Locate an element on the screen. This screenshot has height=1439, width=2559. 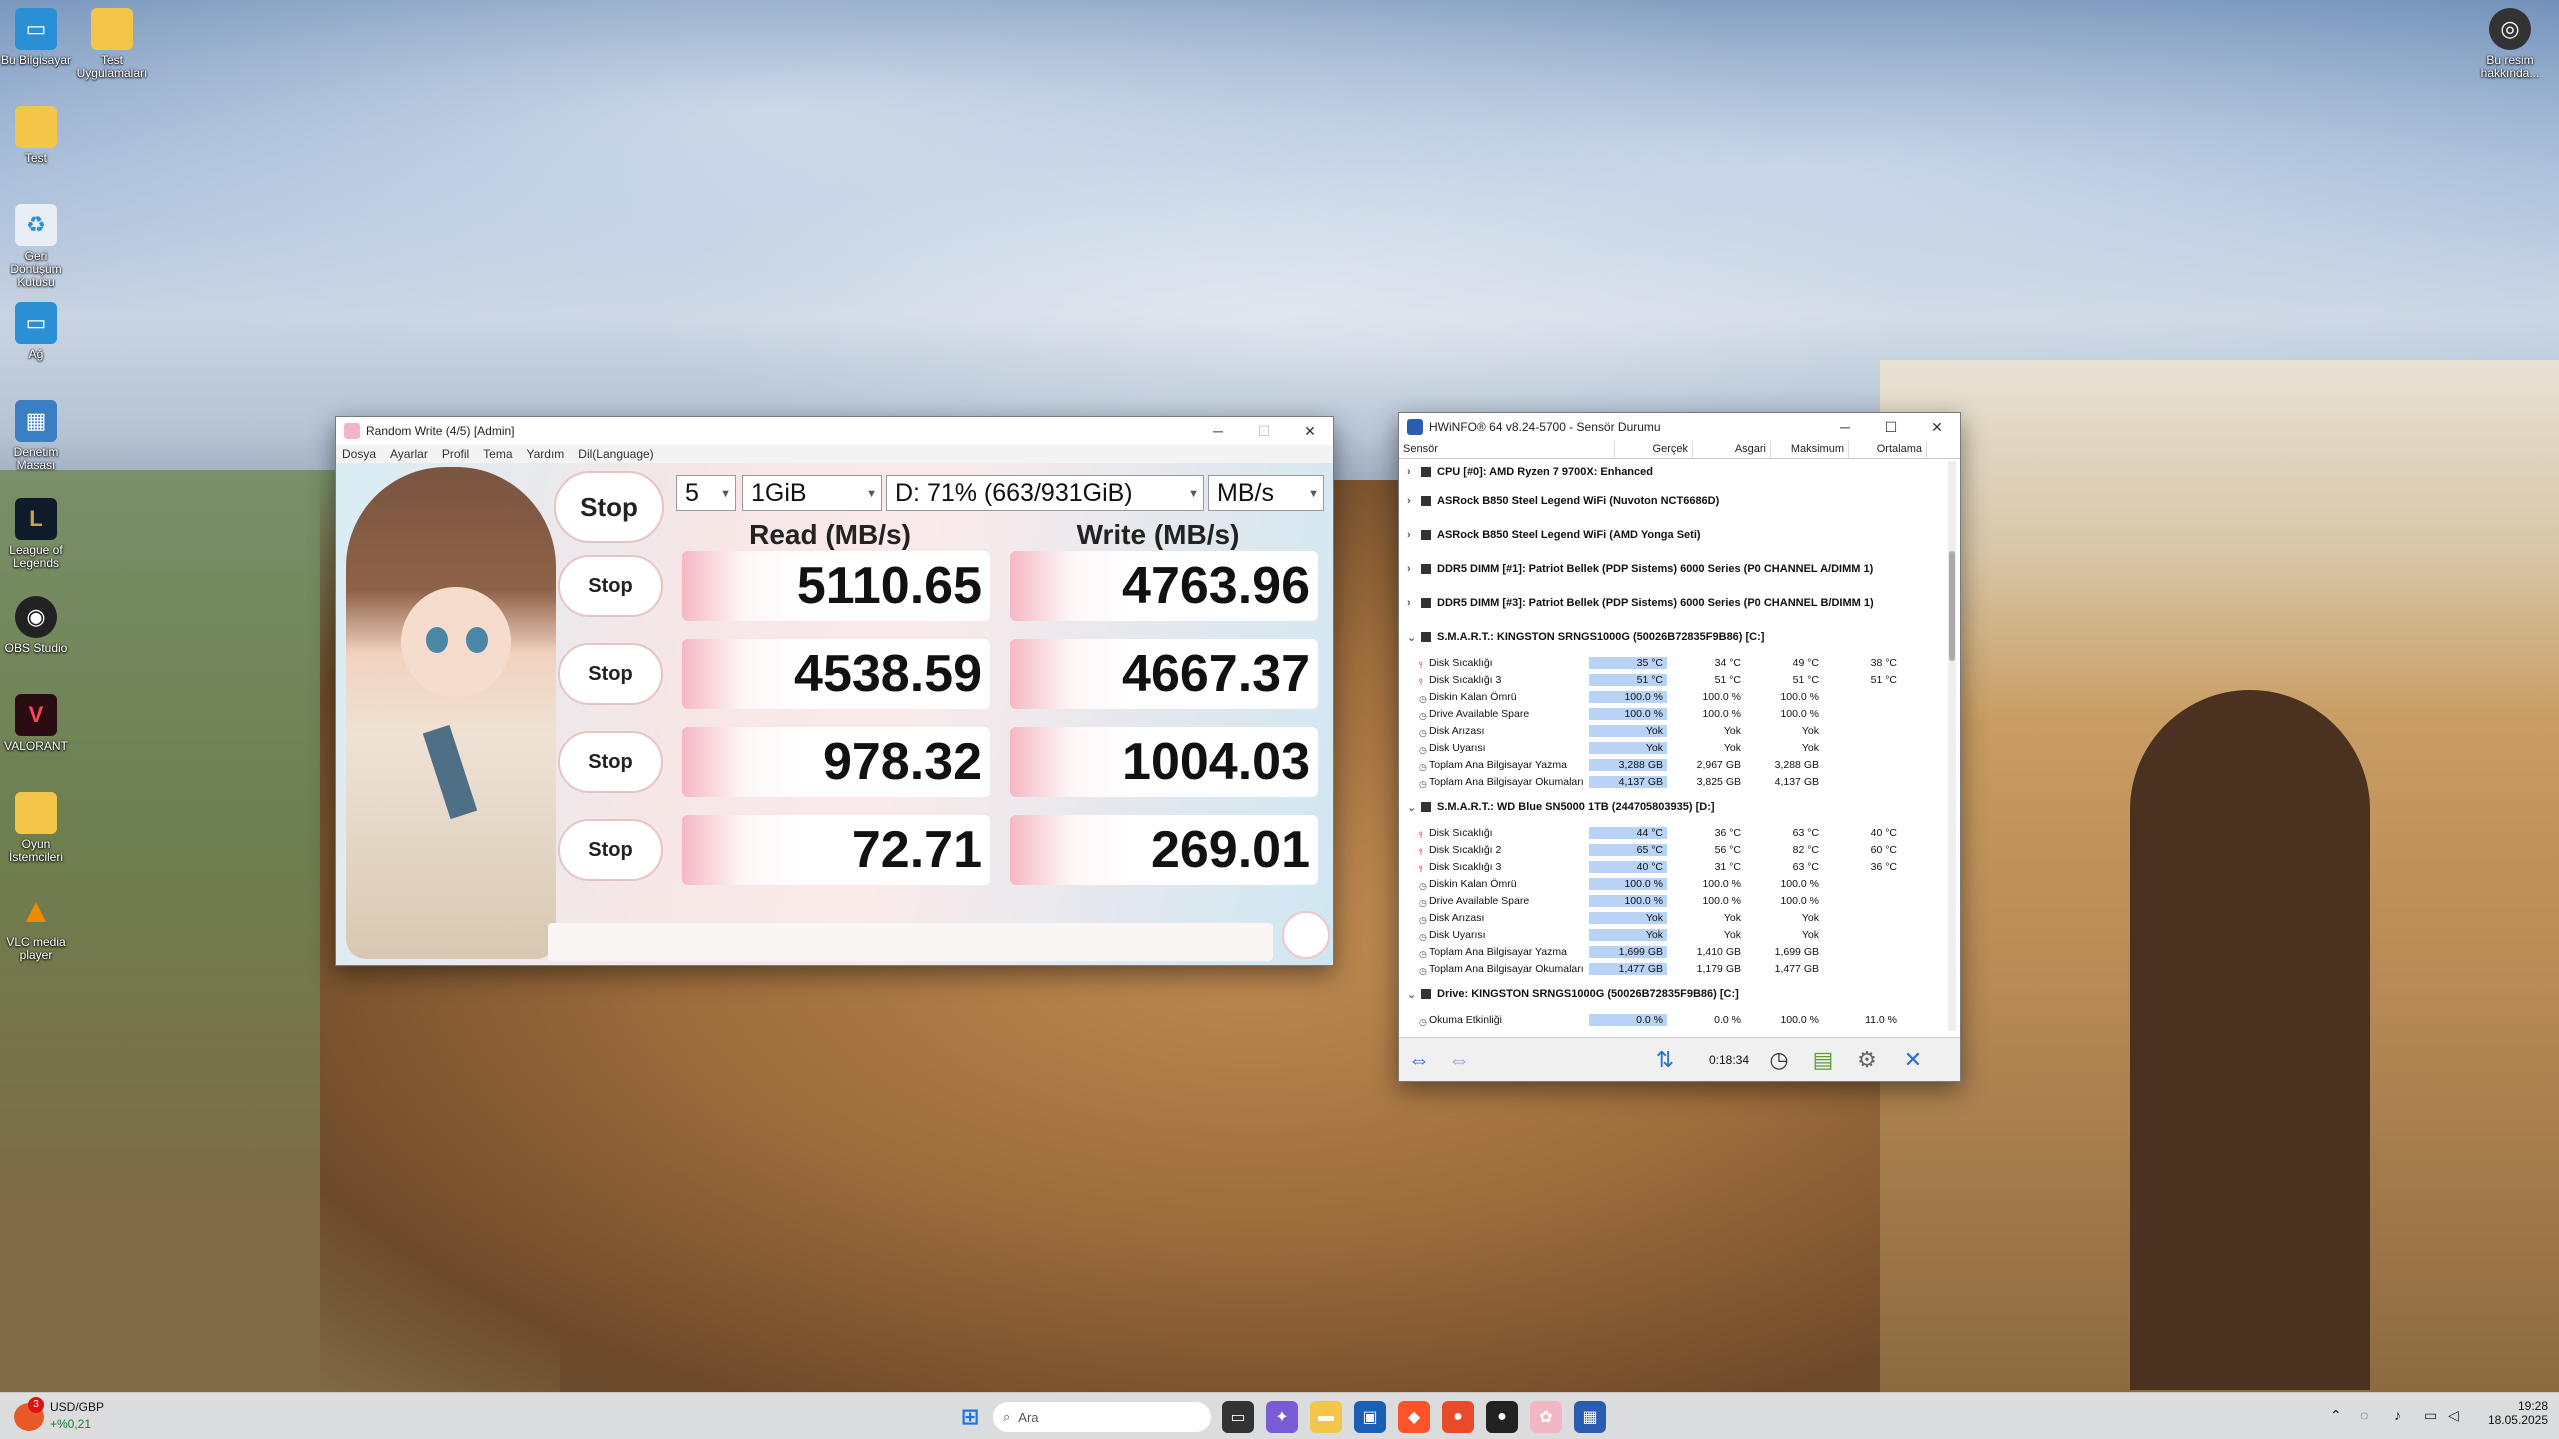
desktop-icon-game-clients: Oyun İstemcileri is located at coordinates (37, 828).